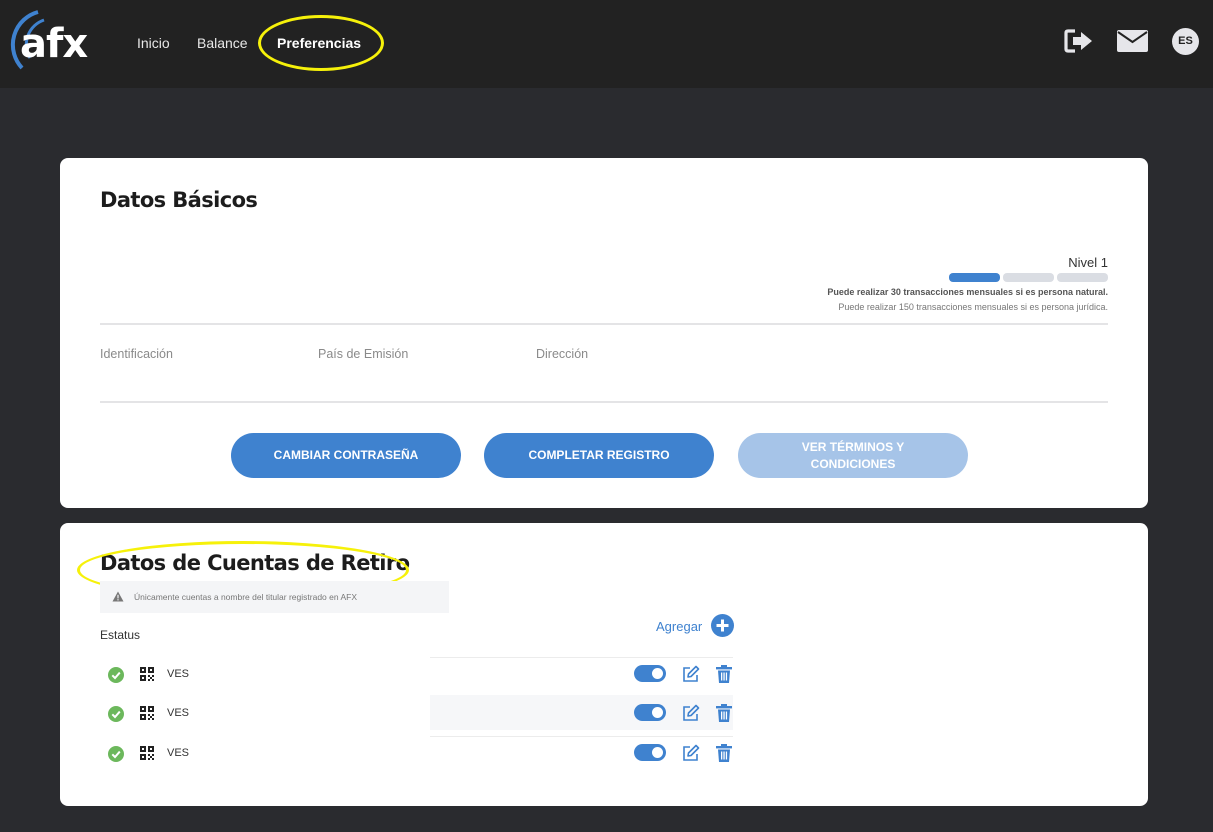 The image size is (1213, 832). Describe the element at coordinates (54, 44) in the screenshot. I see `logo-text: afx` at that location.